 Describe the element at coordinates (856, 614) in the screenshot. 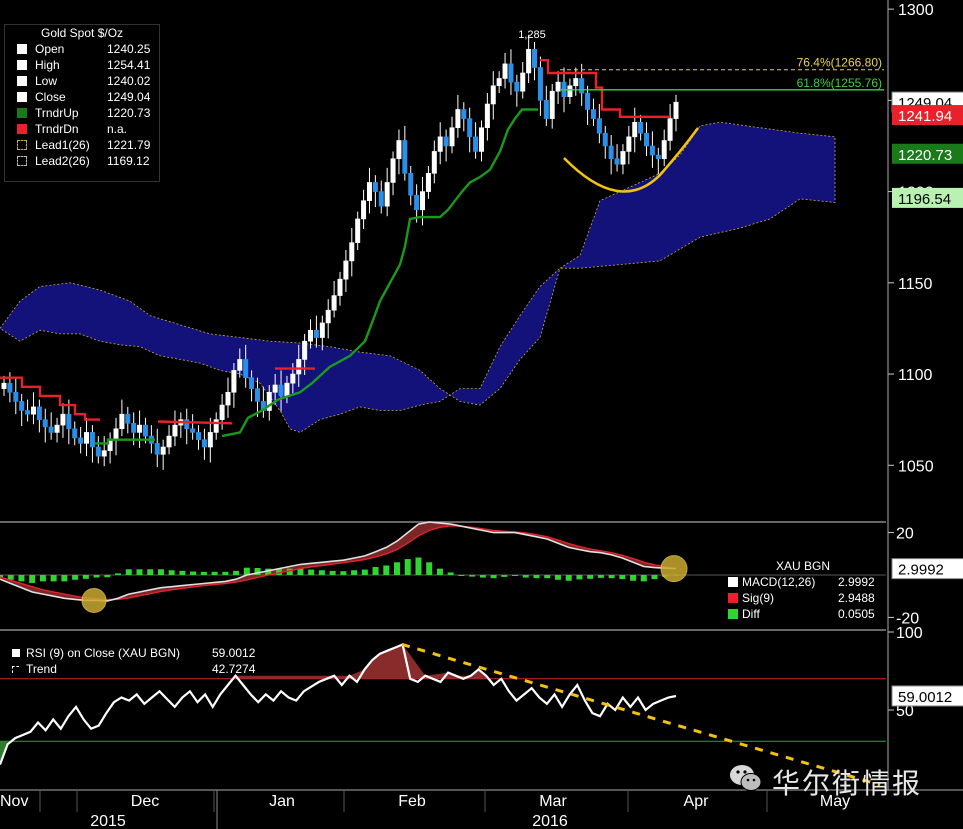

I see `legend-value: 0.0505` at that location.